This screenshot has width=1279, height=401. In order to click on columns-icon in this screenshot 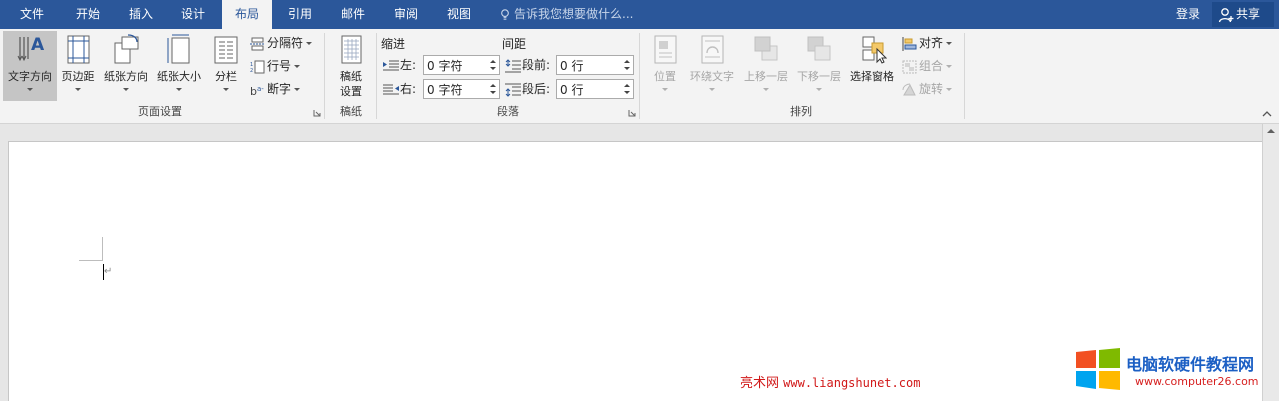, I will do `click(226, 50)`.